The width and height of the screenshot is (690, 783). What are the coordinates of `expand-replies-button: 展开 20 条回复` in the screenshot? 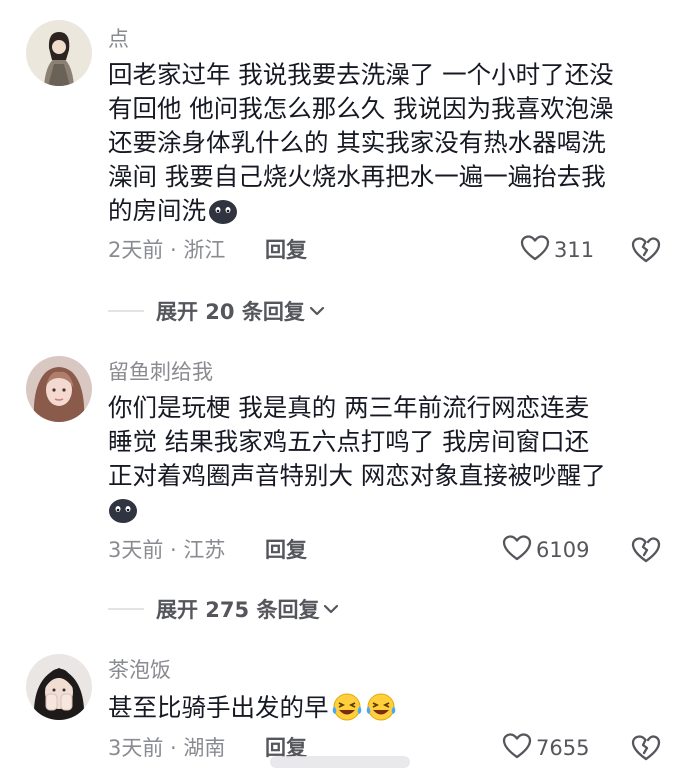 It's located at (216, 311).